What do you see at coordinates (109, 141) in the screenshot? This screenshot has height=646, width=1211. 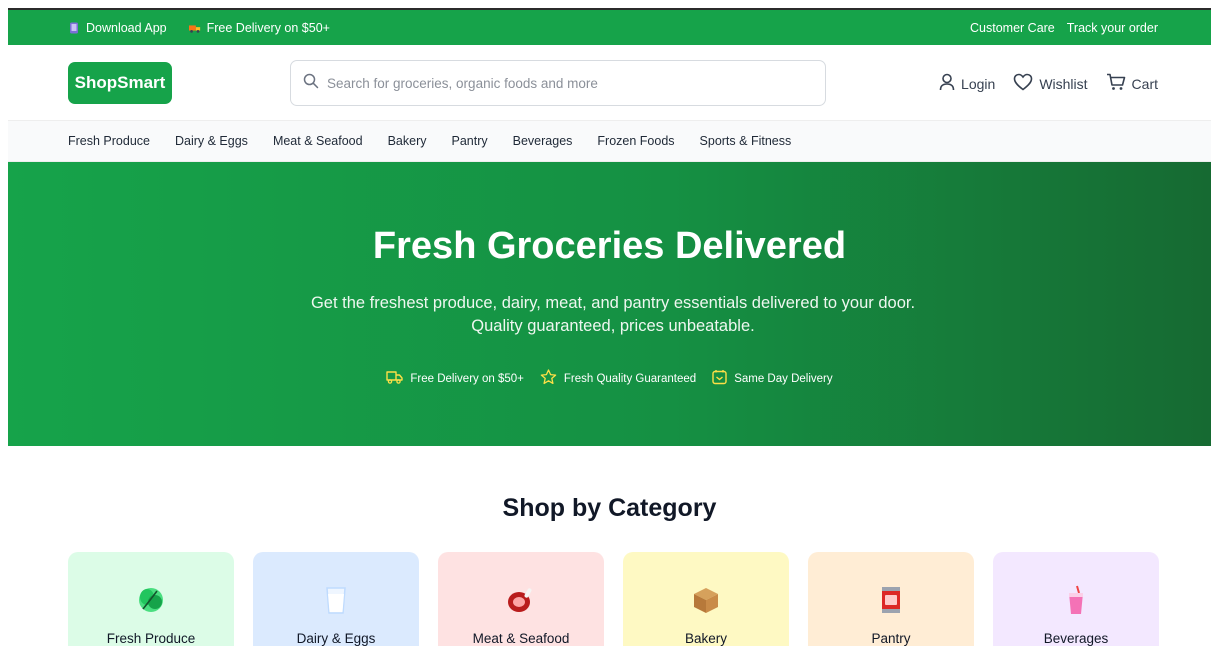 I see `nav-fresh-produce: Fresh Produce` at bounding box center [109, 141].